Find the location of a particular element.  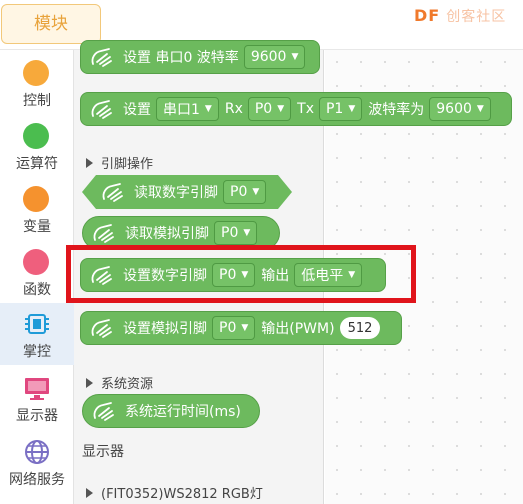

section-system-resources: 系统资源 is located at coordinates (119, 382).